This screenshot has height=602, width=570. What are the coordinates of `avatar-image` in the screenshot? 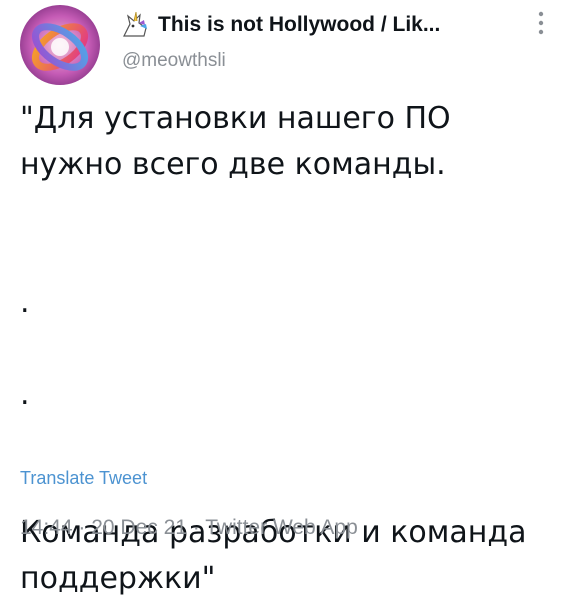 It's located at (60, 45).